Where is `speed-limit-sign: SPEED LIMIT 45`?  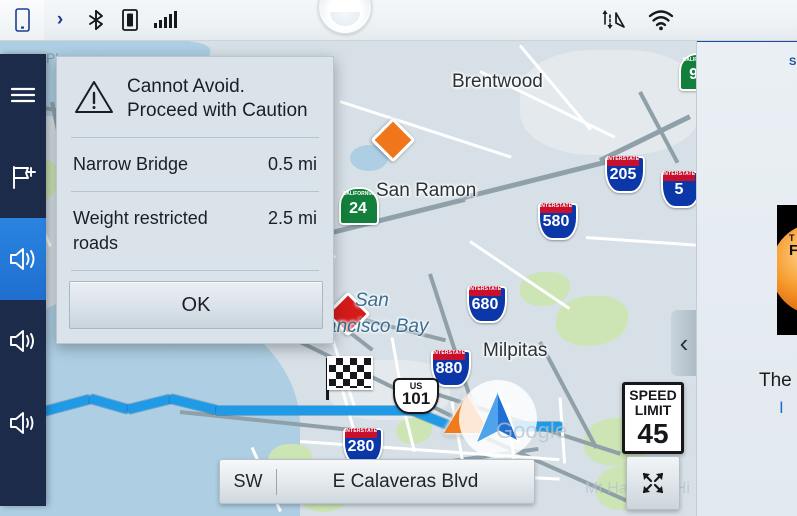
speed-limit-sign: SPEED LIMIT 45 is located at coordinates (653, 418).